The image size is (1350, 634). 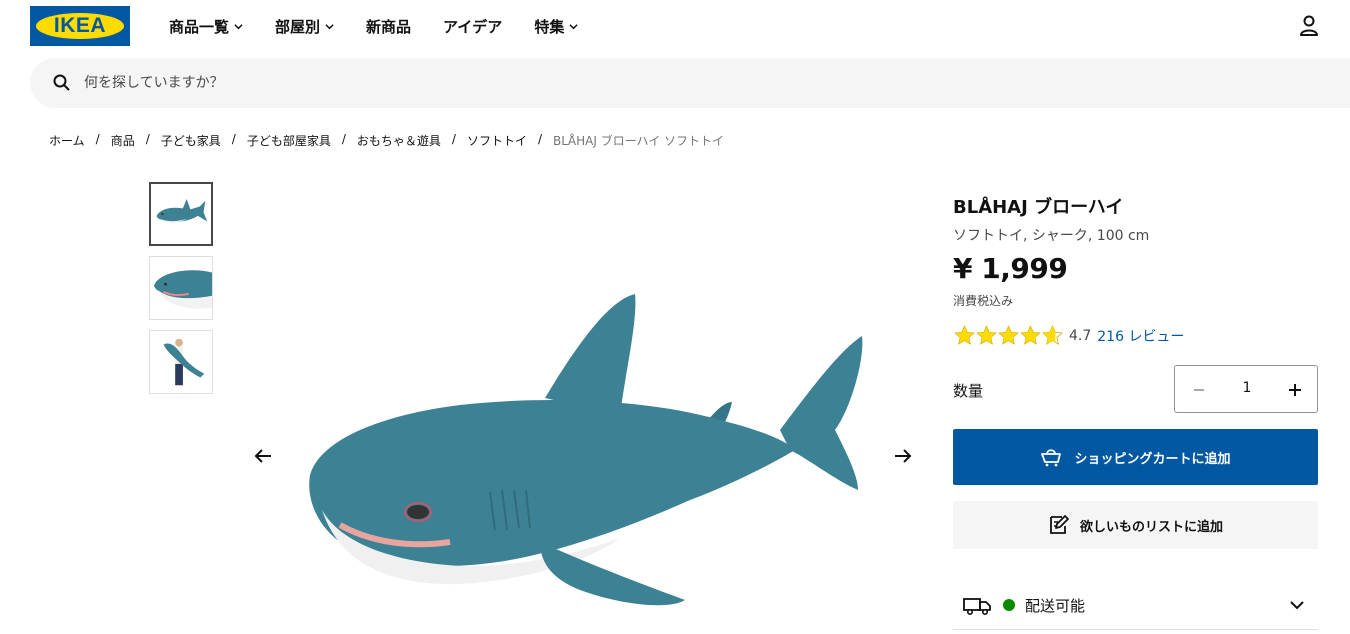 I want to click on ikea-logo: IKEA, so click(x=80, y=26).